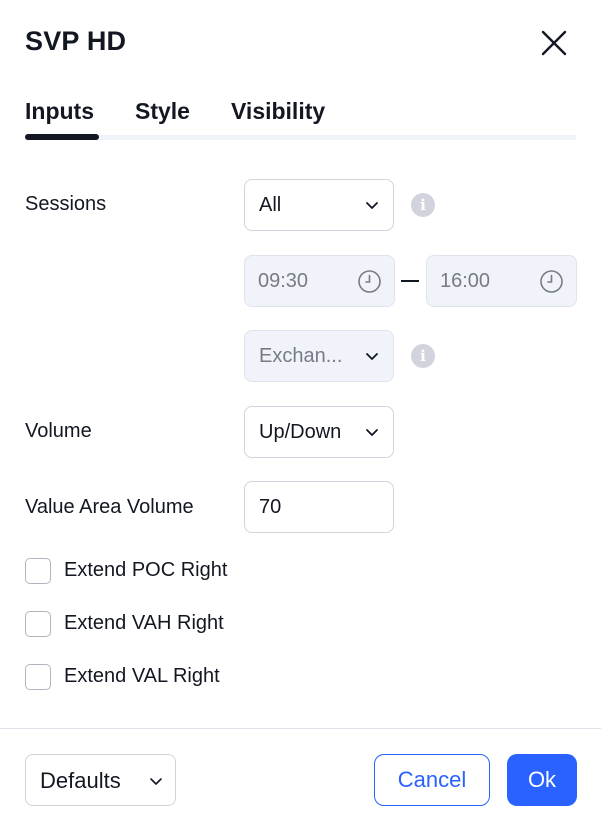  I want to click on sessions-select: All, so click(319, 205).